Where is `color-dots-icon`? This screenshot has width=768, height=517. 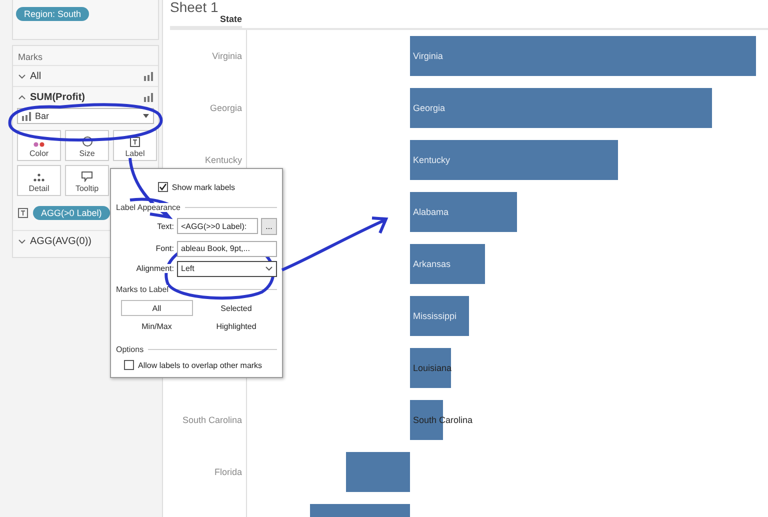 color-dots-icon is located at coordinates (39, 144).